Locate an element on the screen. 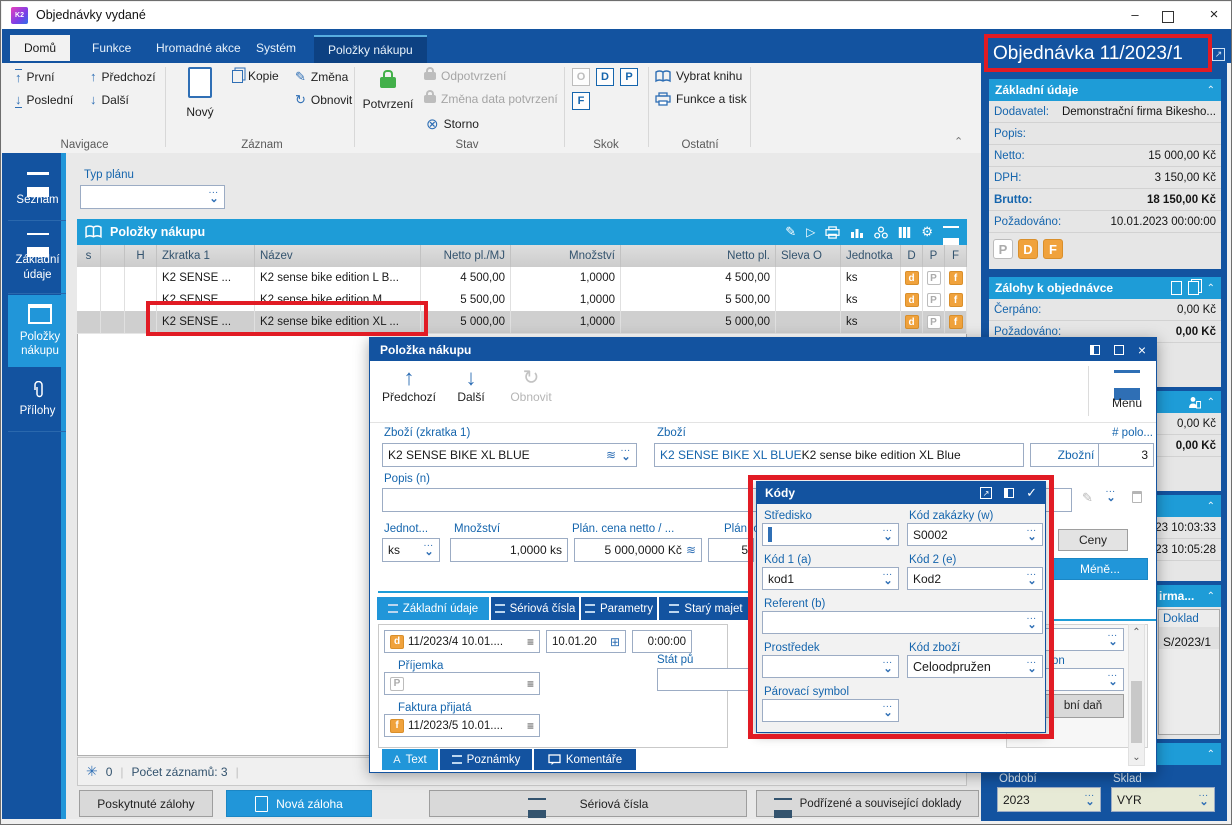  dropdown-check-icon is located at coordinates (1111, 496).